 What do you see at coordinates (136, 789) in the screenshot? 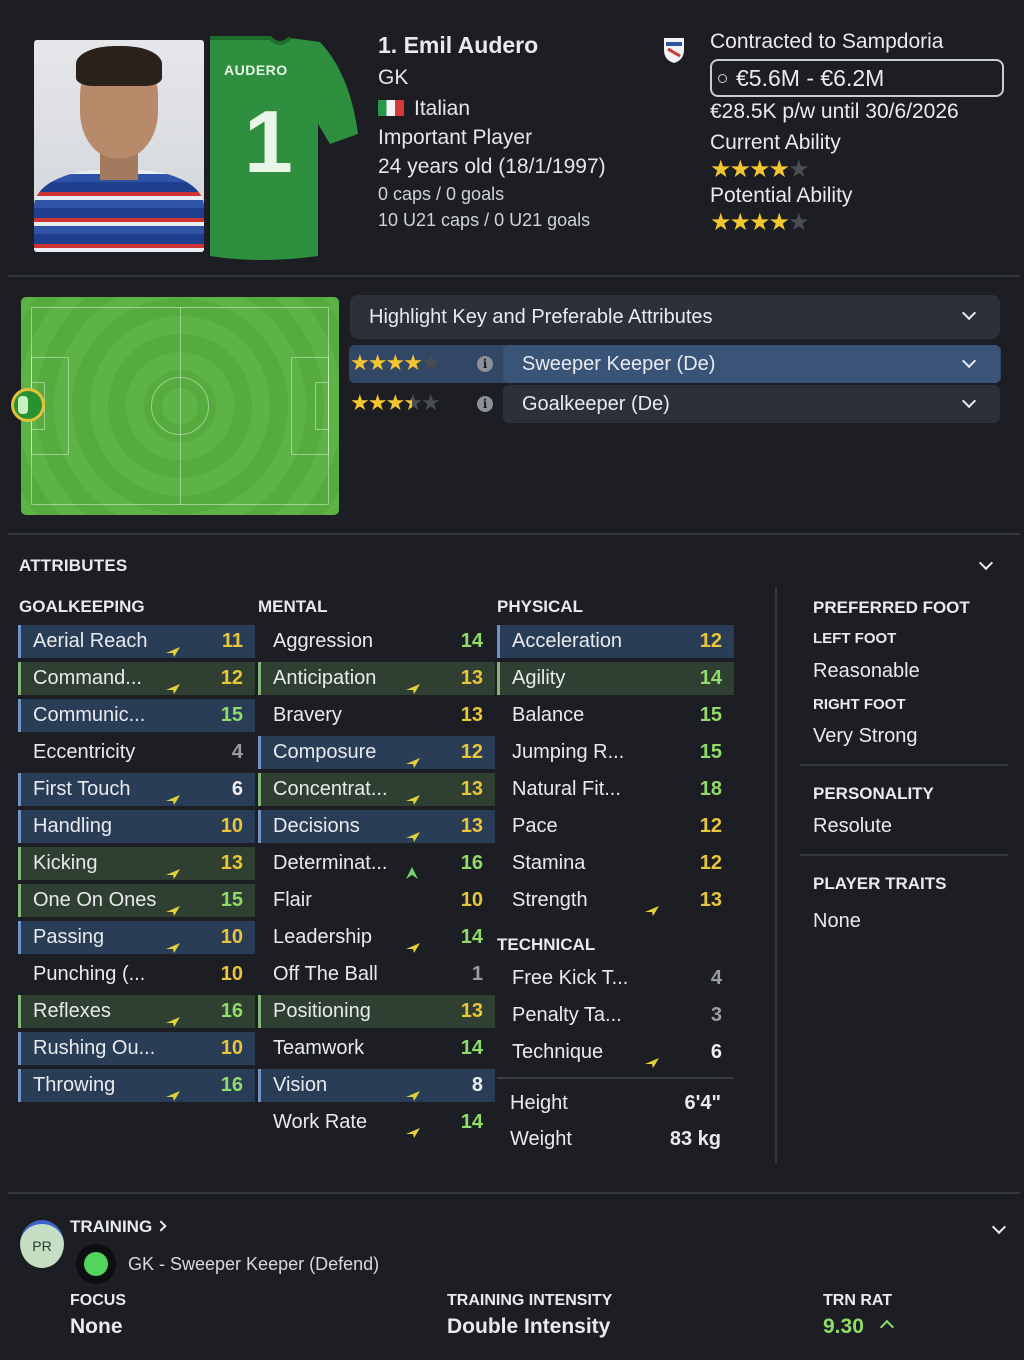
I see `attribute-row-goalkeeping: First Touch 6` at bounding box center [136, 789].